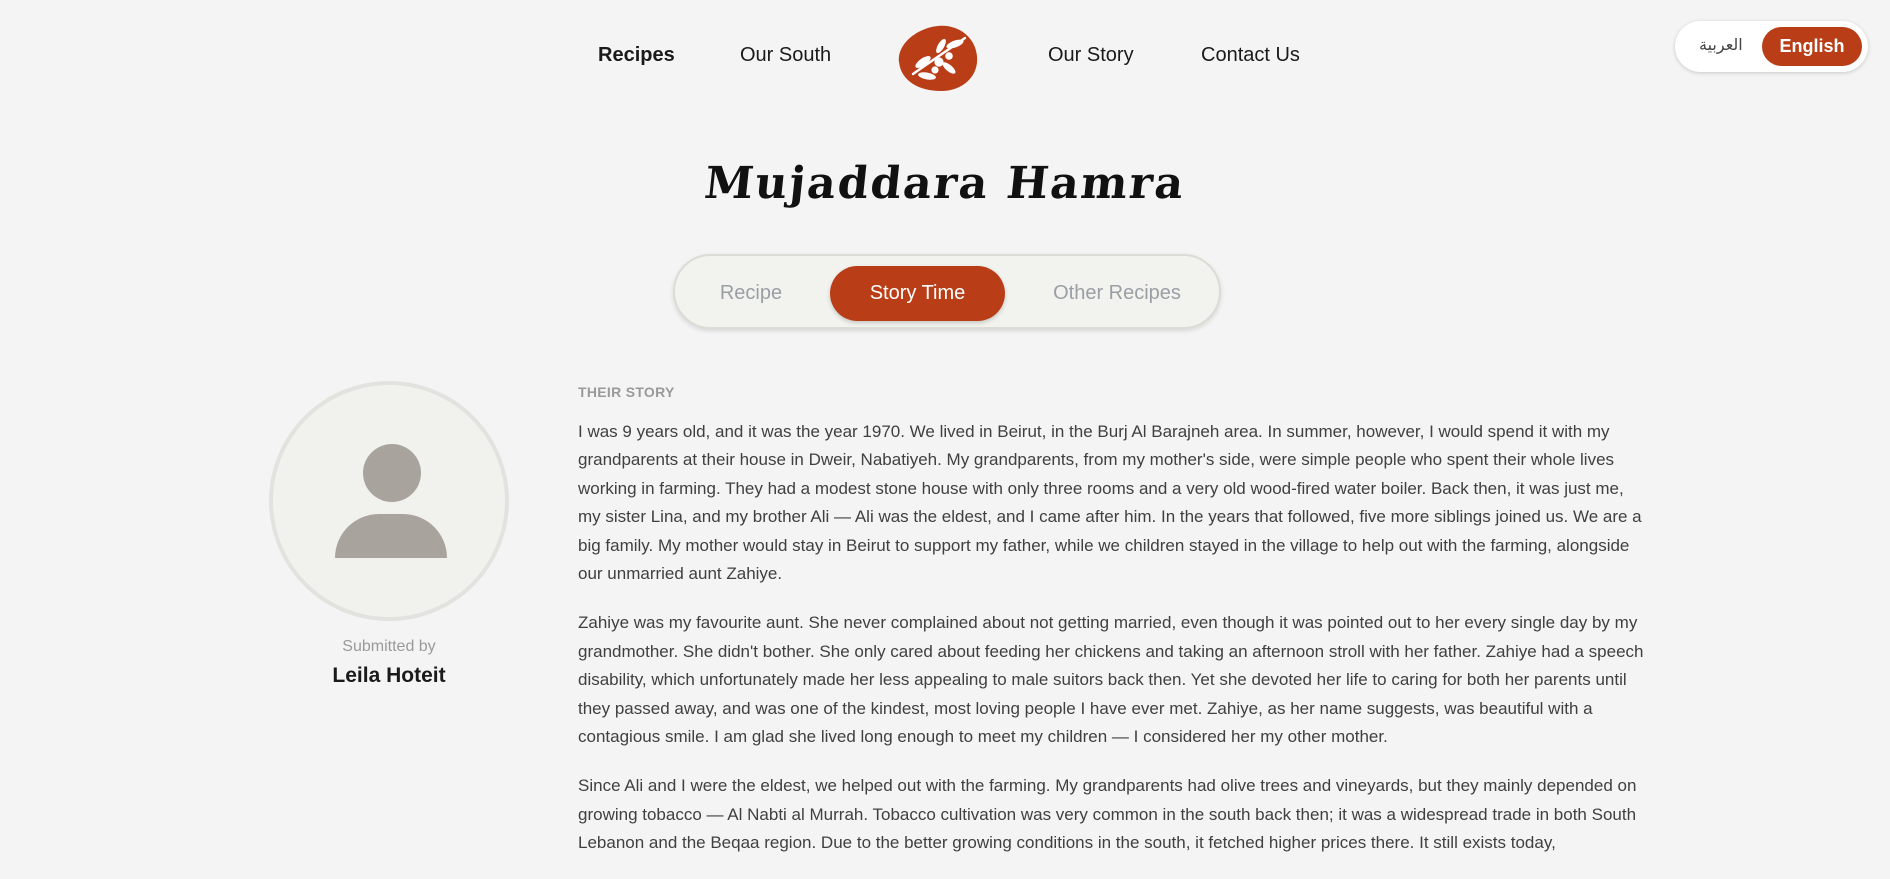  I want to click on submitted-by-label: Submitted by, so click(389, 646).